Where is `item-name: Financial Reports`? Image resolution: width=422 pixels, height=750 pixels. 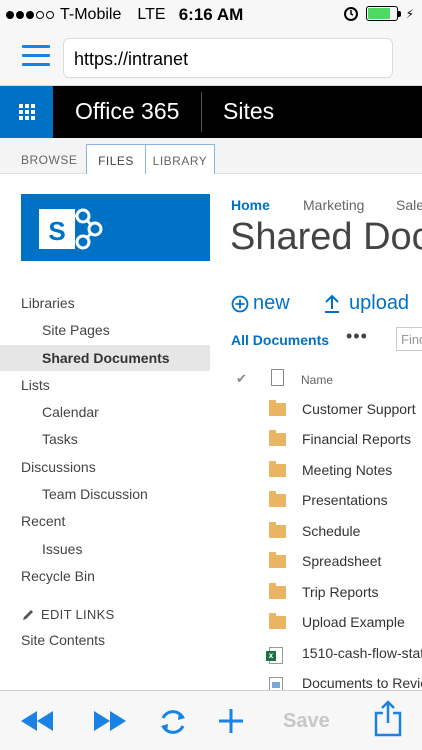 item-name: Financial Reports is located at coordinates (356, 439).